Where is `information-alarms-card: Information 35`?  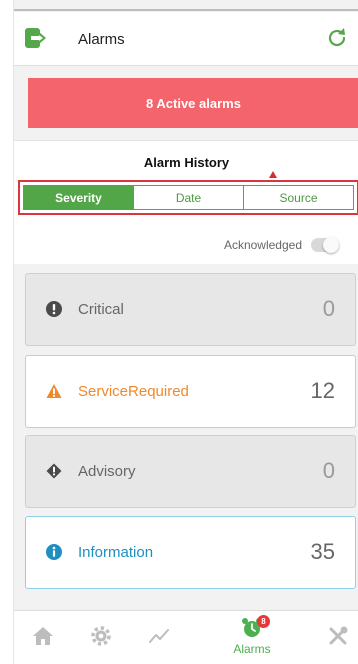 information-alarms-card: Information 35 is located at coordinates (190, 552).